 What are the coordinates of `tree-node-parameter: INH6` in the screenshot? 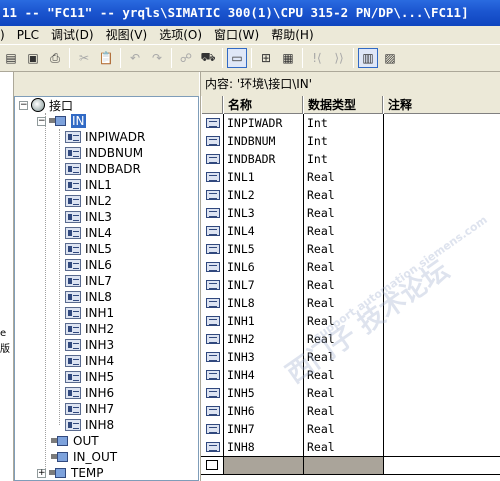 It's located at (89, 393).